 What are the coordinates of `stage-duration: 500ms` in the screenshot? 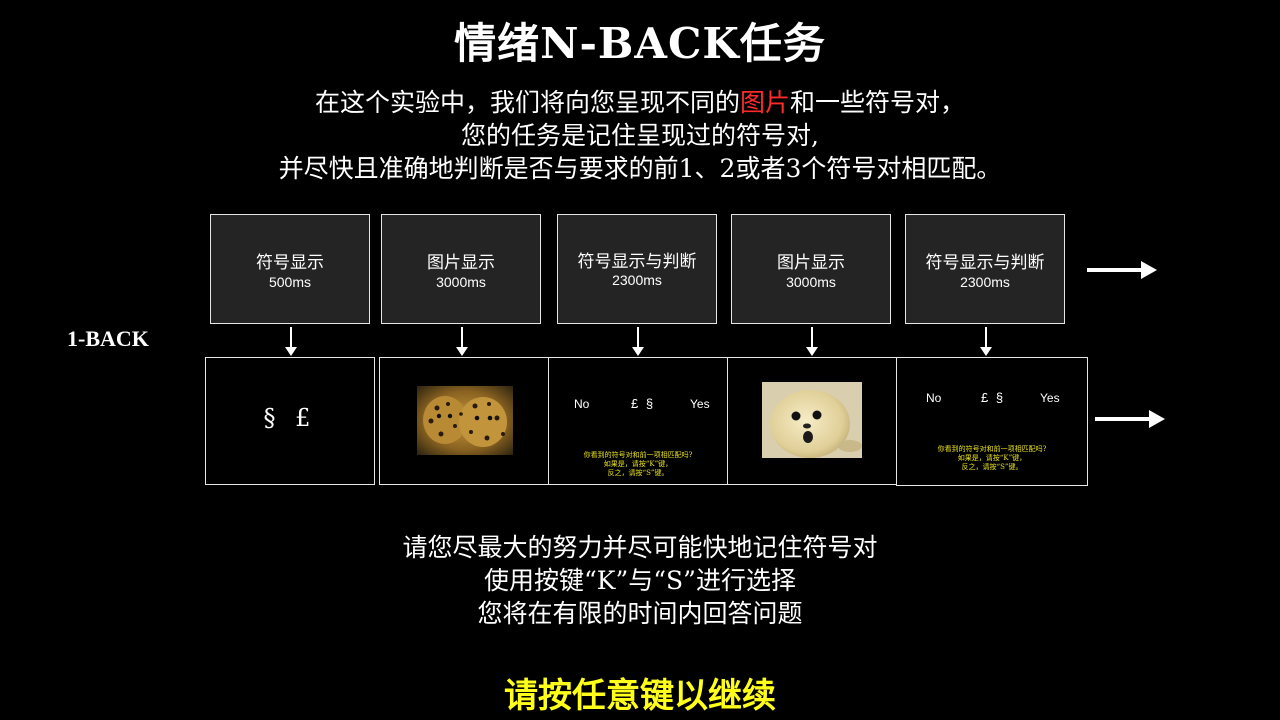 It's located at (290, 282).